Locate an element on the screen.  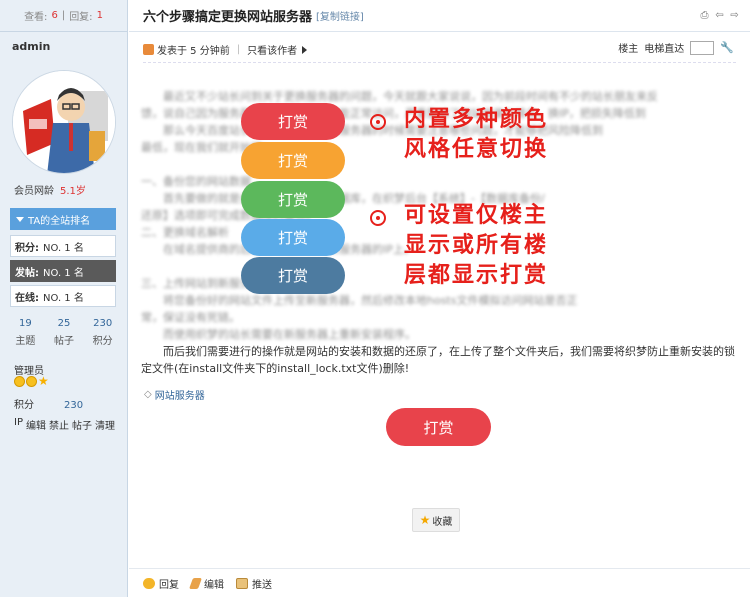
edit-button: 编辑 is located at coordinates (206, 583).